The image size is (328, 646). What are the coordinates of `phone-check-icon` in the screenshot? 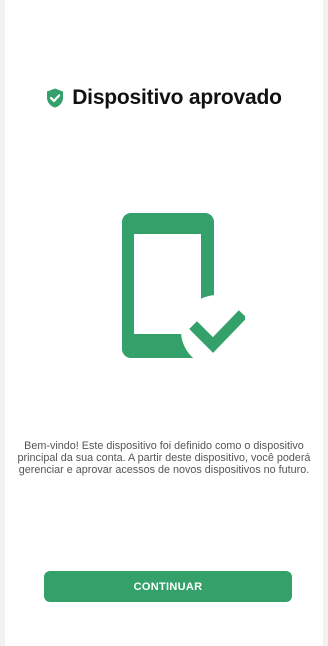 It's located at (183, 289).